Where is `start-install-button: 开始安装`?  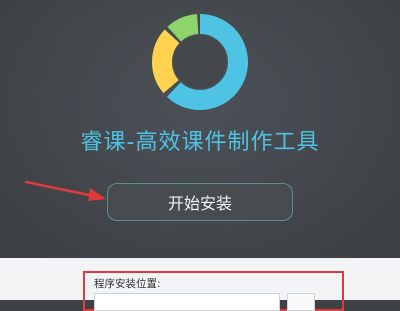
start-install-button: 开始安装 is located at coordinates (200, 202).